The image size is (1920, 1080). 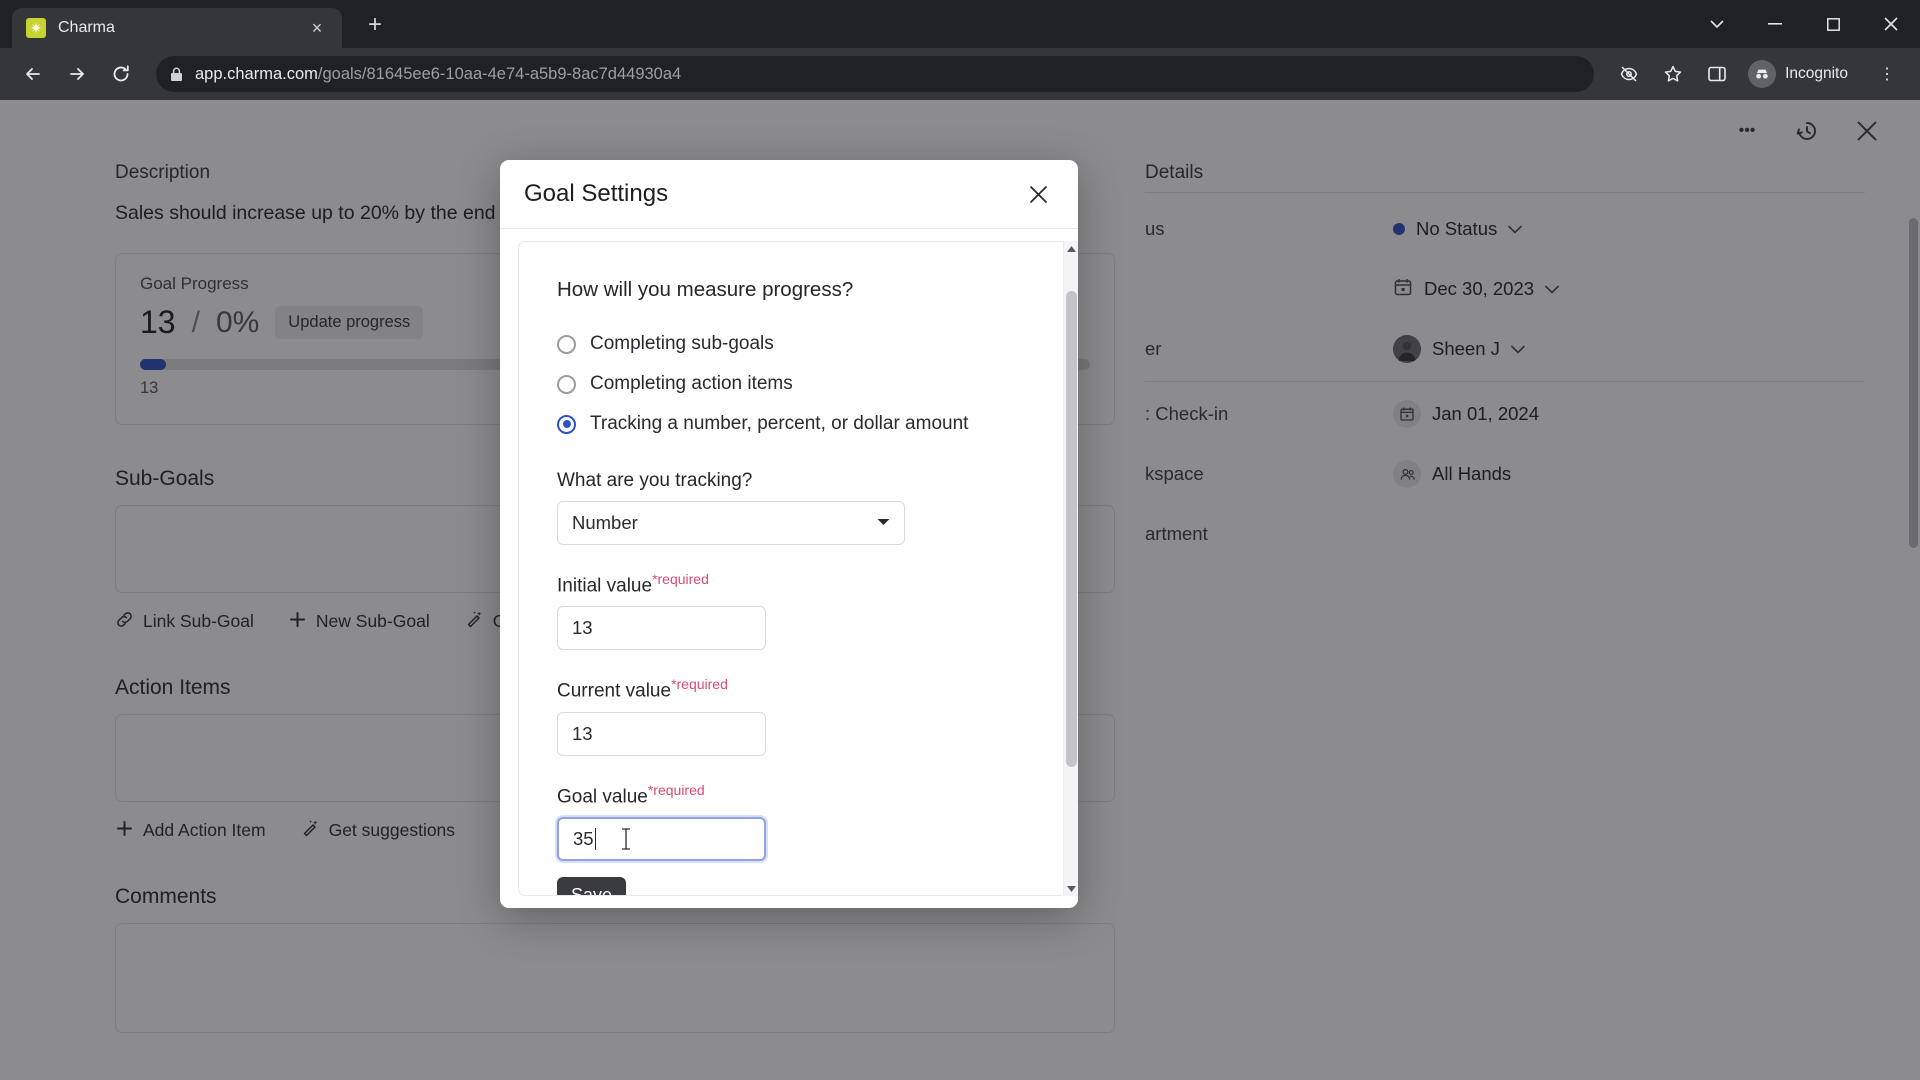 What do you see at coordinates (77, 74) in the screenshot?
I see `forward-icon` at bounding box center [77, 74].